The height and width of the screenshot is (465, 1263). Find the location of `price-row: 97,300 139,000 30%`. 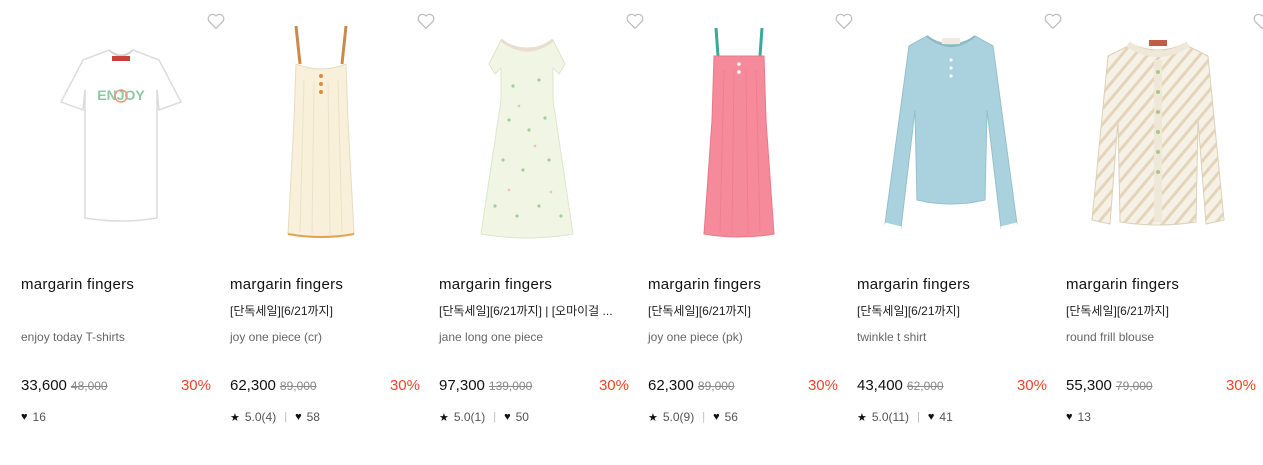

price-row: 97,300 139,000 30% is located at coordinates (534, 387).